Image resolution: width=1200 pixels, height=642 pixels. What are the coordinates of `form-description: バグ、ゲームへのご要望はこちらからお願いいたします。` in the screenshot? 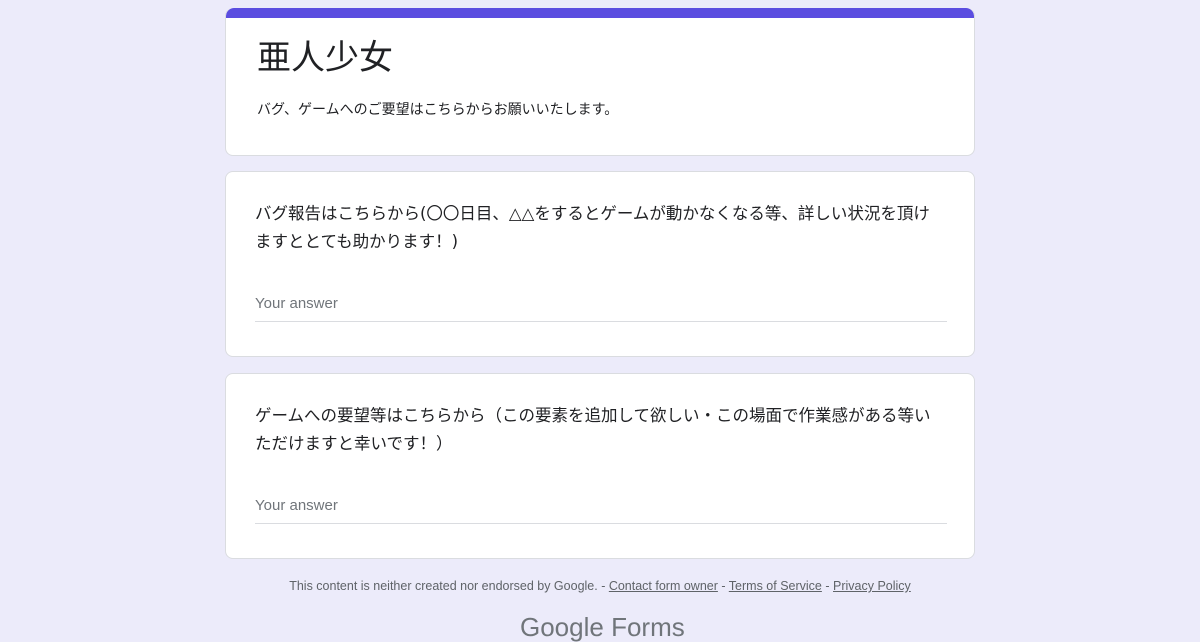 It's located at (438, 110).